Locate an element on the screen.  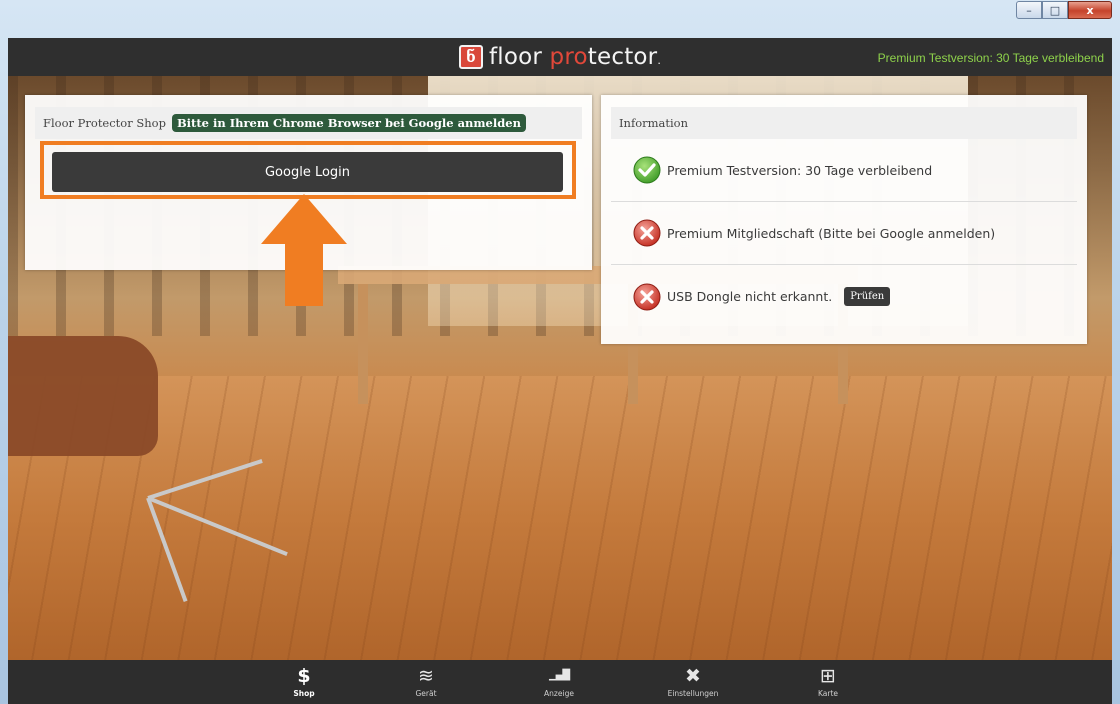
nav-item-shop: $ Shop is located at coordinates (304, 681).